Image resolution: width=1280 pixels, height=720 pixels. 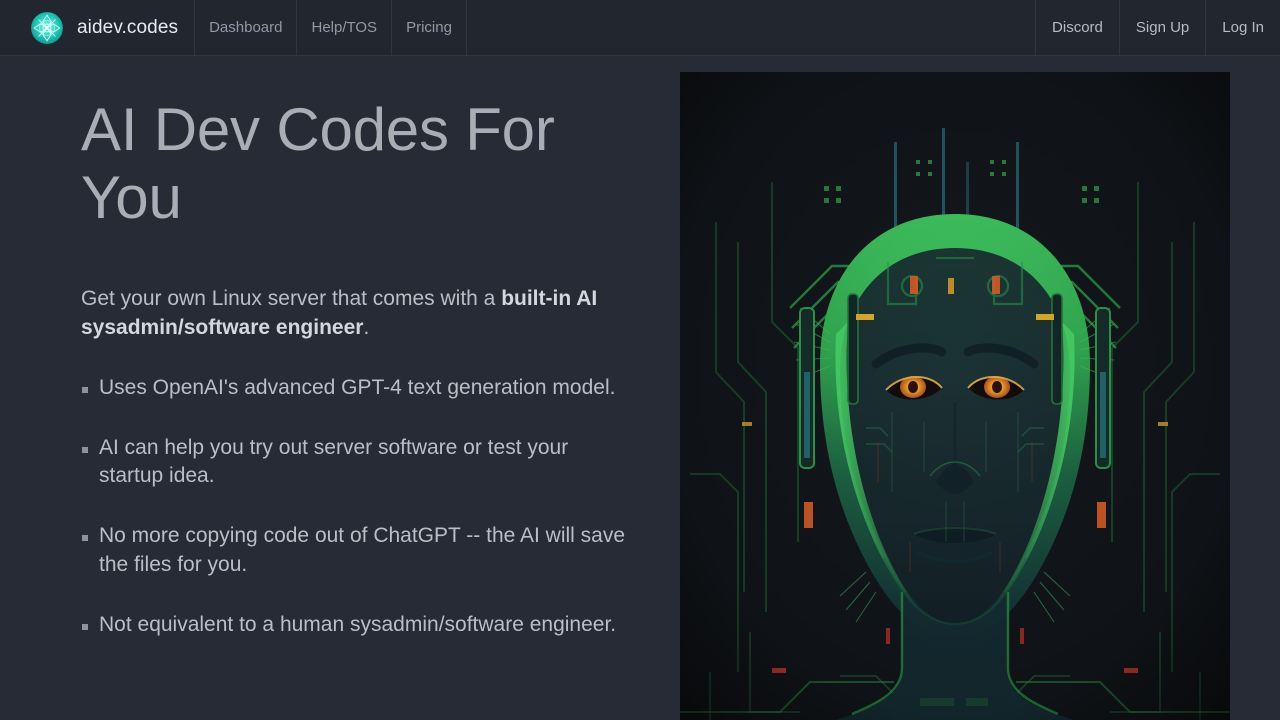 What do you see at coordinates (429, 27) in the screenshot?
I see `nav-link-pricing: Pricing` at bounding box center [429, 27].